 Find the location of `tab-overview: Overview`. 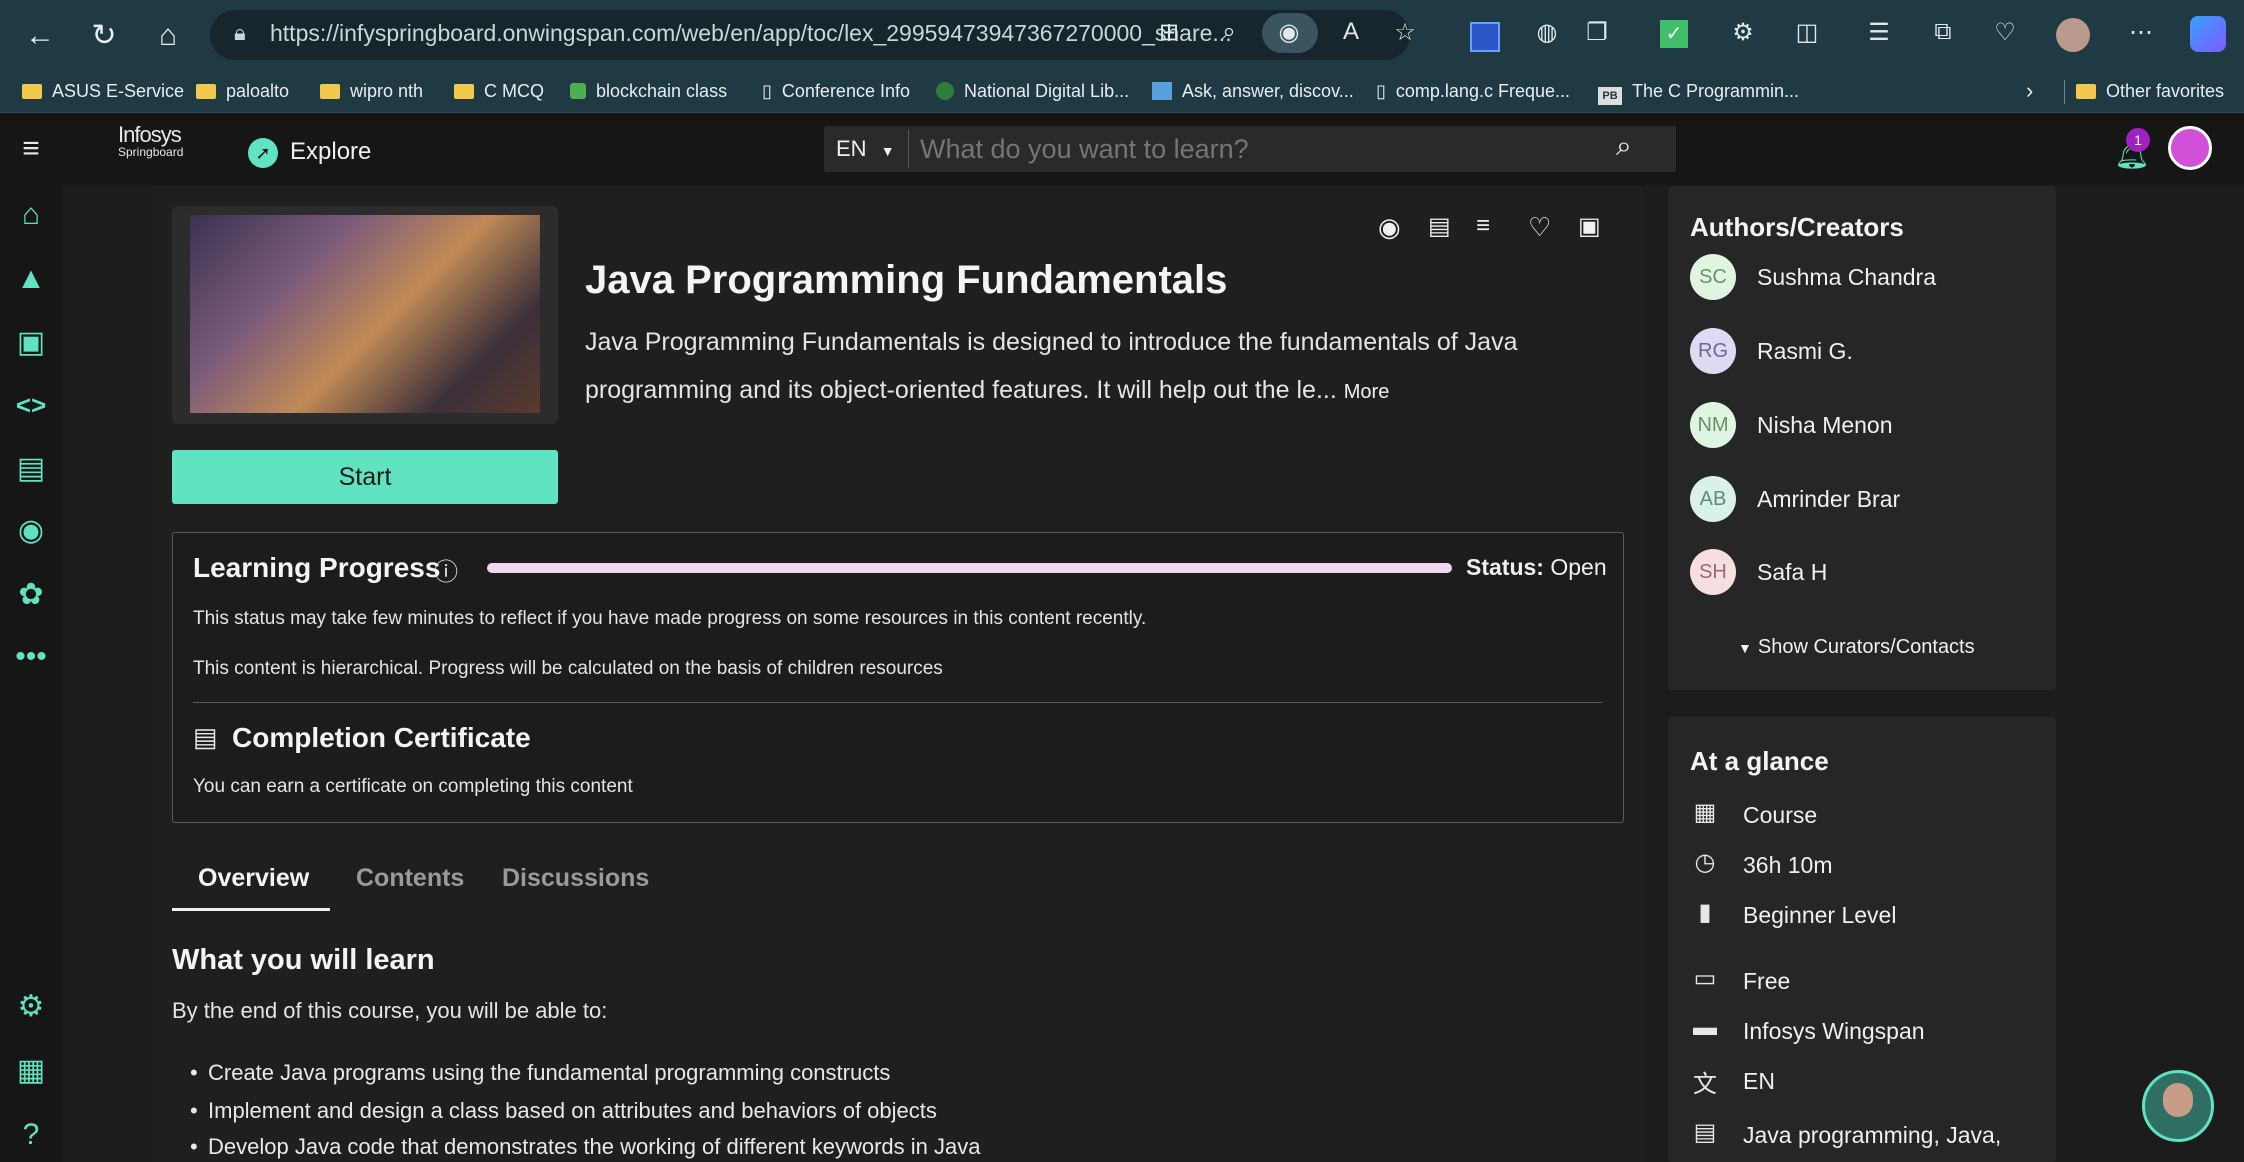

tab-overview: Overview is located at coordinates (253, 878).